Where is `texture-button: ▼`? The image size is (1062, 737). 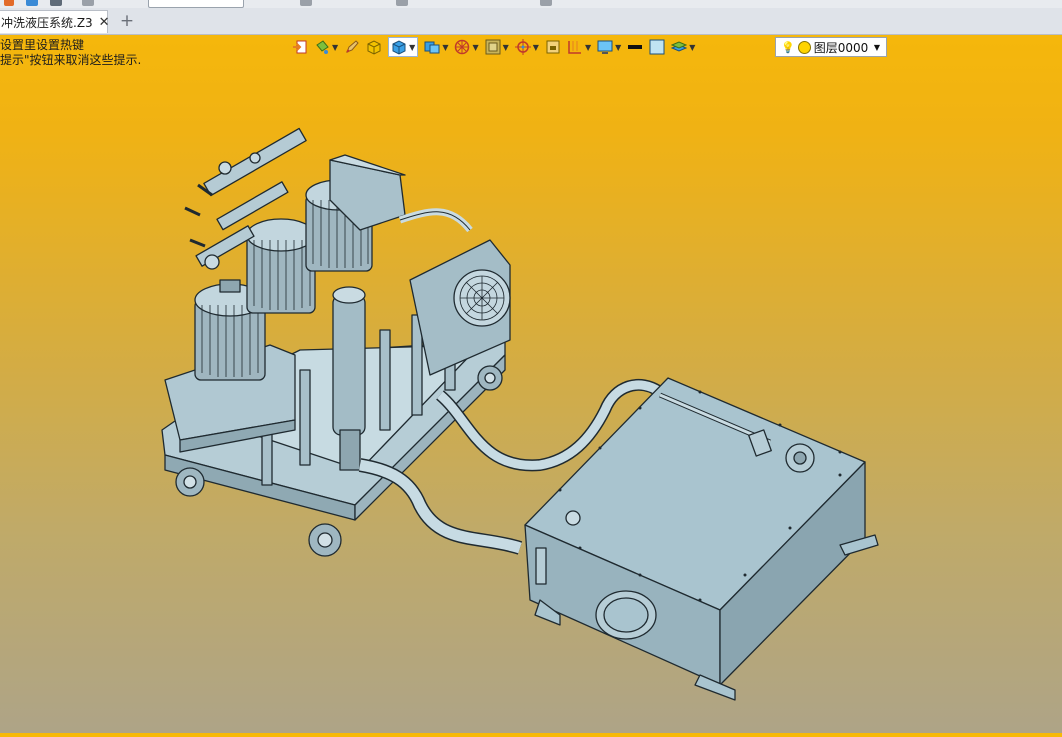
texture-button: ▼ is located at coordinates (497, 47).